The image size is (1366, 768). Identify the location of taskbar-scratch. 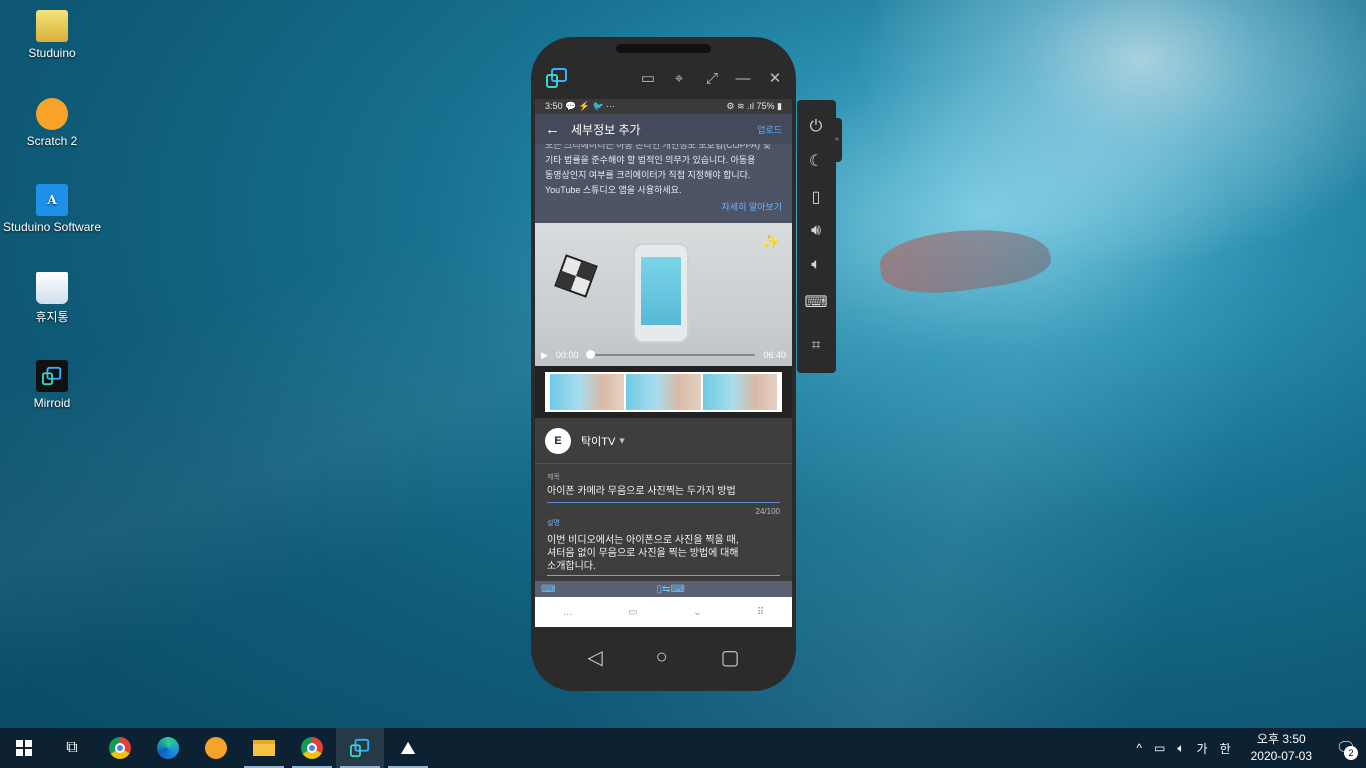
(216, 748).